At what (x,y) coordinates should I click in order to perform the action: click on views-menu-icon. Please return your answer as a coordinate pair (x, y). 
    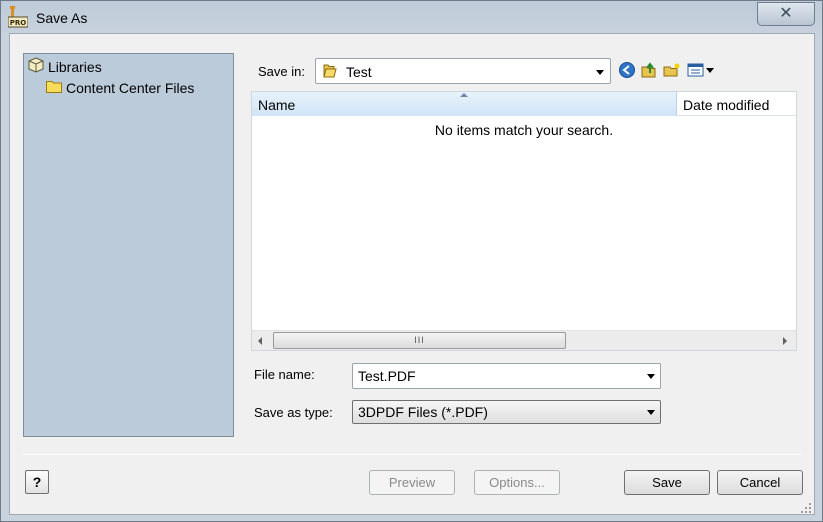
    Looking at the image, I should click on (702, 70).